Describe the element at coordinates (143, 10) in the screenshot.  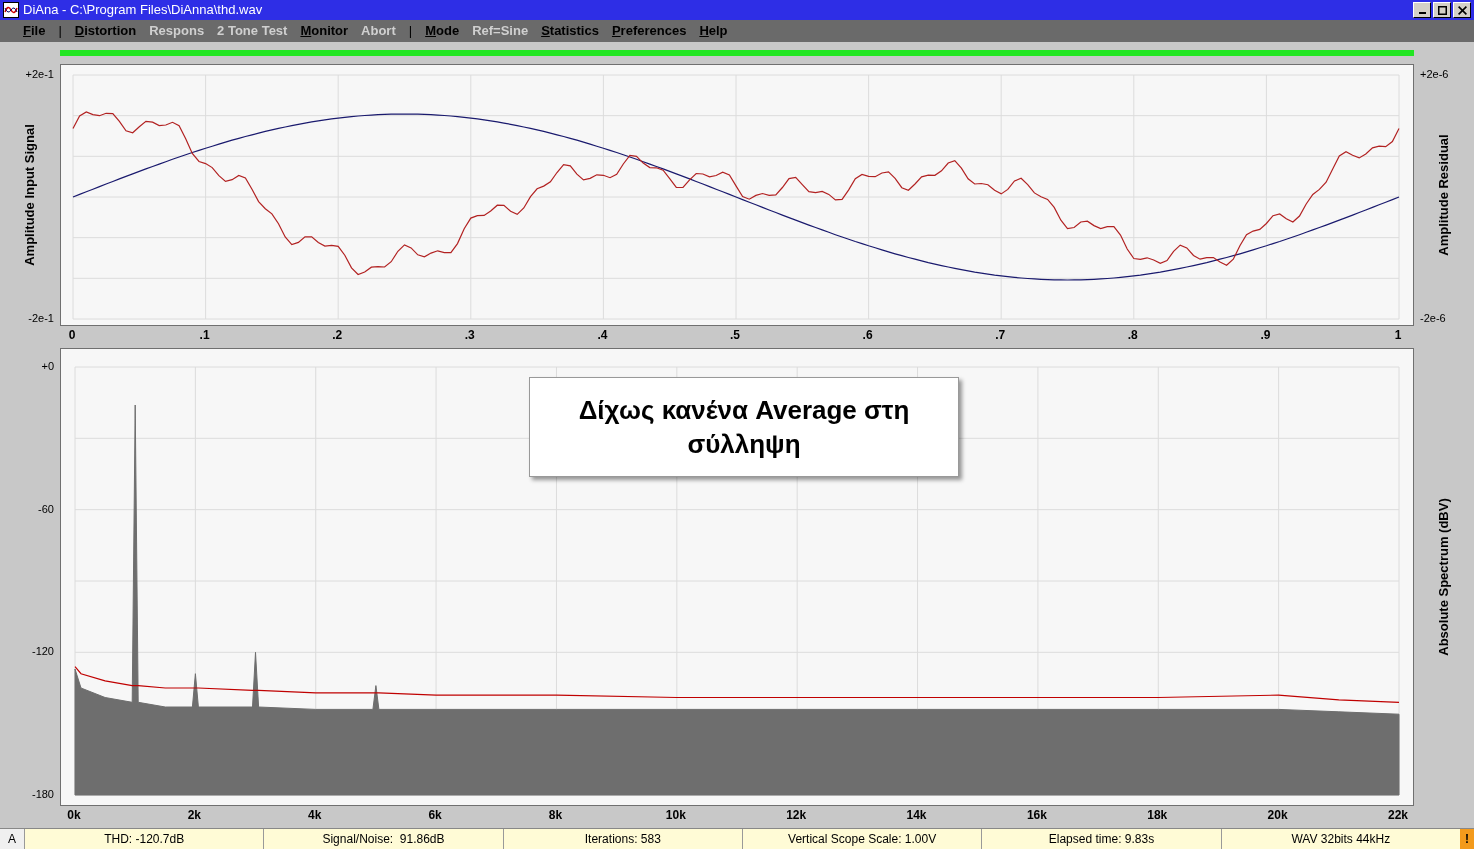
I see `window-title: DiAna - C:\Program Files\DiAnna\thd.wav` at that location.